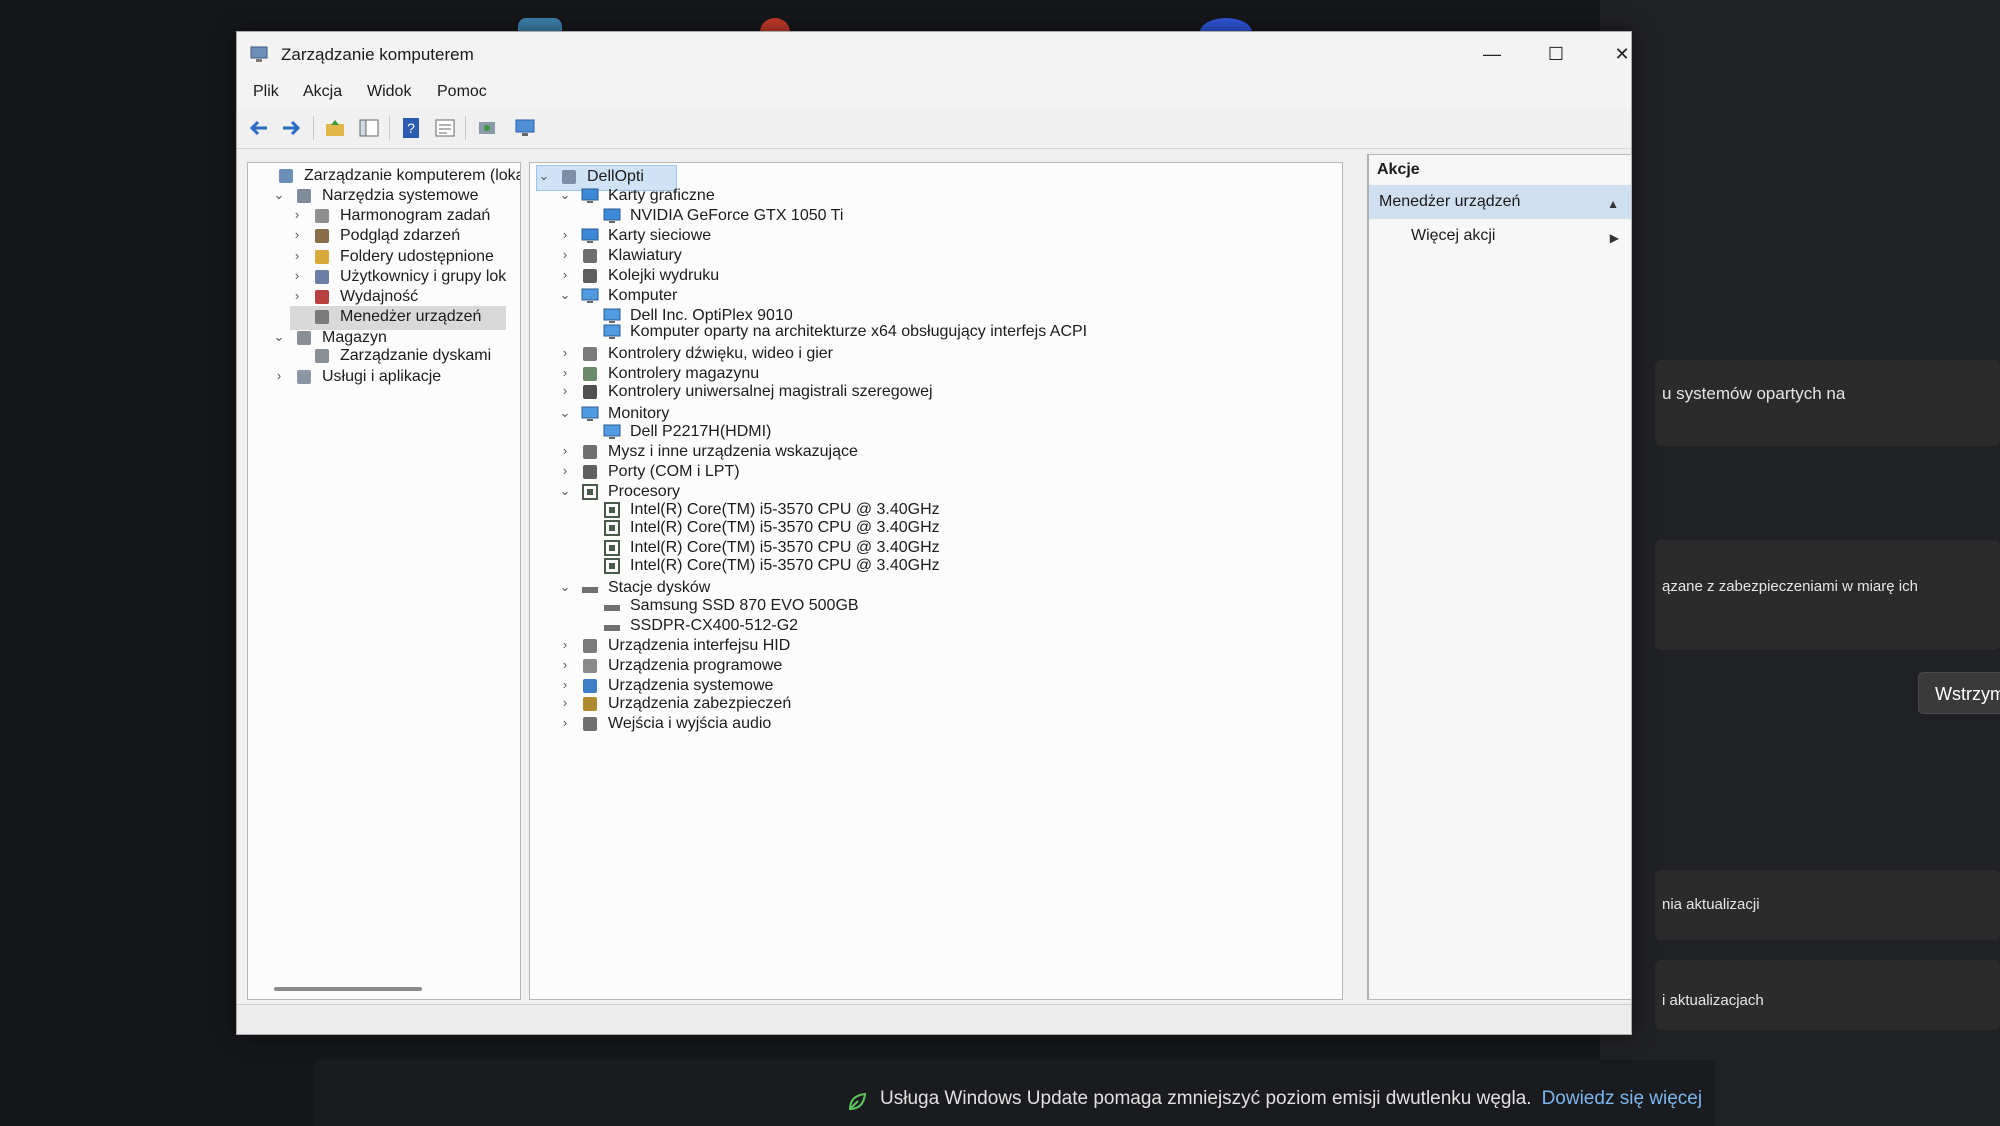  What do you see at coordinates (416, 355) in the screenshot?
I see `tree-item-label: Zarządzanie dyskami` at bounding box center [416, 355].